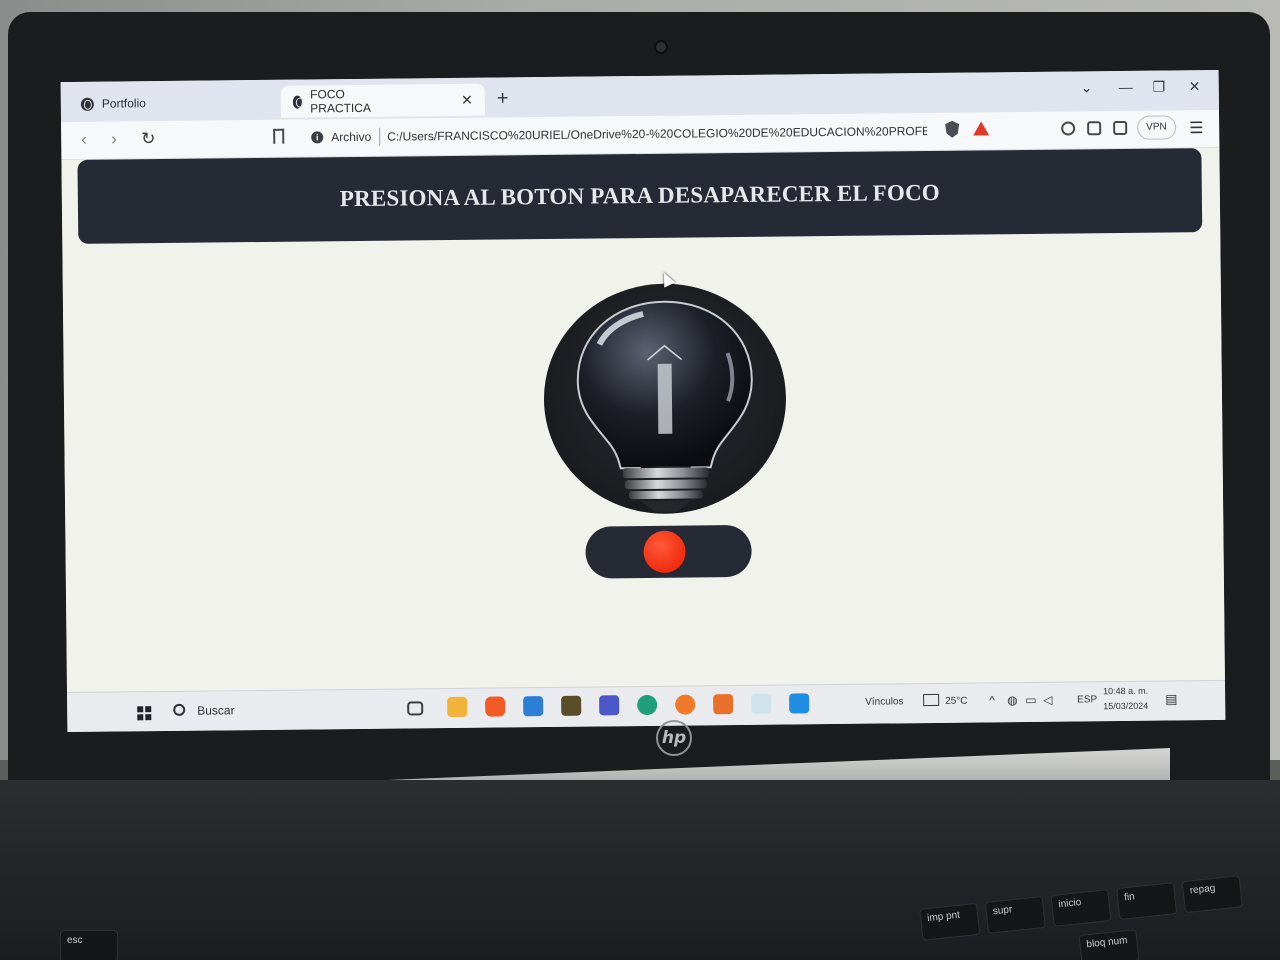 The width and height of the screenshot is (1280, 960). What do you see at coordinates (1156, 127) in the screenshot?
I see `vpn-button: VPN` at bounding box center [1156, 127].